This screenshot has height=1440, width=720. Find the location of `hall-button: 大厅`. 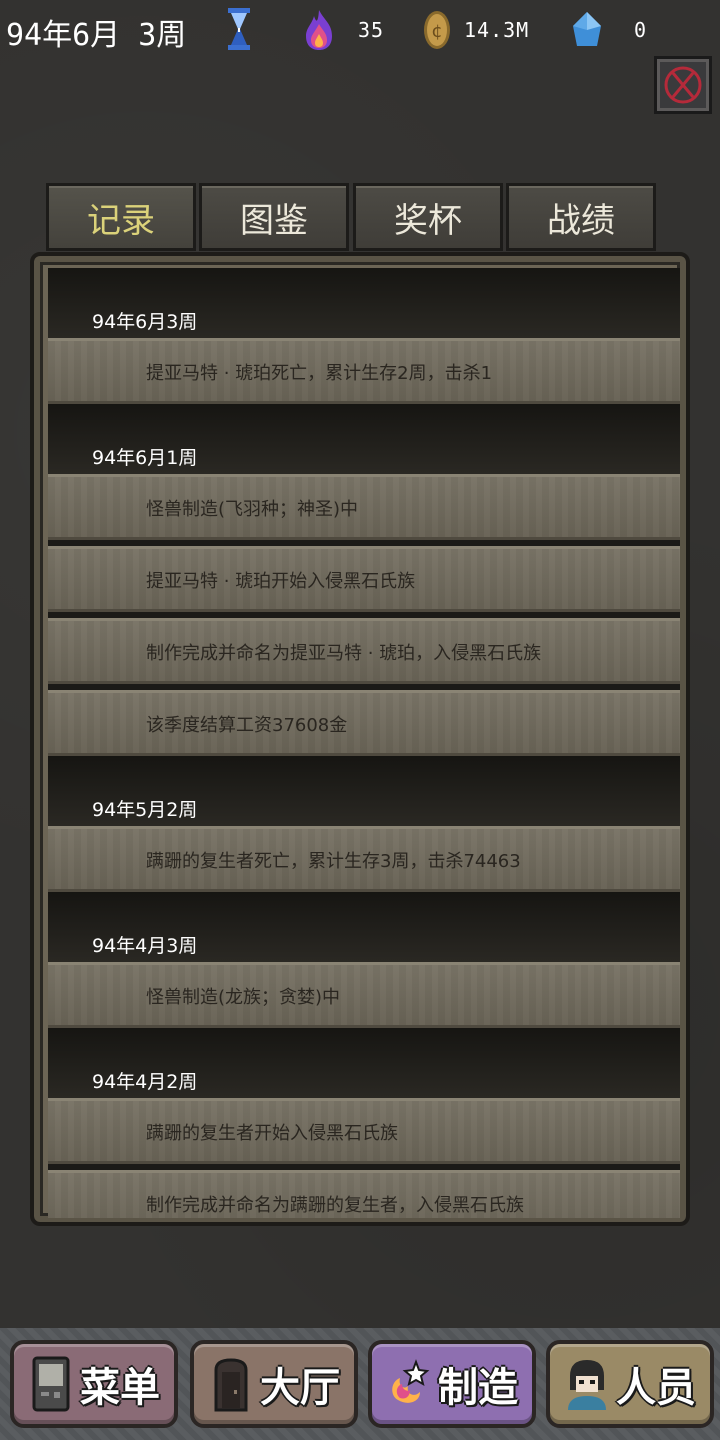

hall-button: 大厅 is located at coordinates (274, 1384).